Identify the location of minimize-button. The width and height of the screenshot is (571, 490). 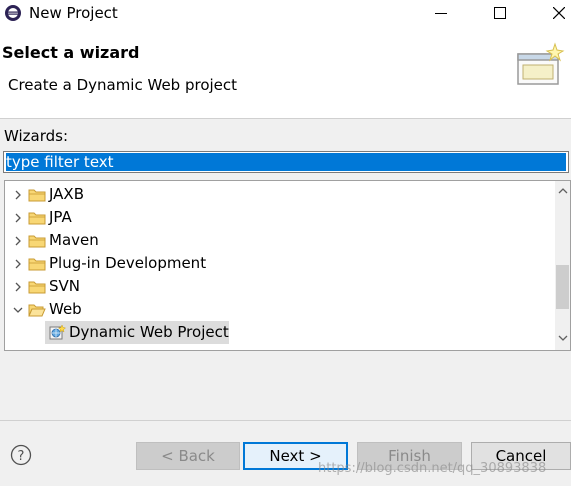
(441, 13).